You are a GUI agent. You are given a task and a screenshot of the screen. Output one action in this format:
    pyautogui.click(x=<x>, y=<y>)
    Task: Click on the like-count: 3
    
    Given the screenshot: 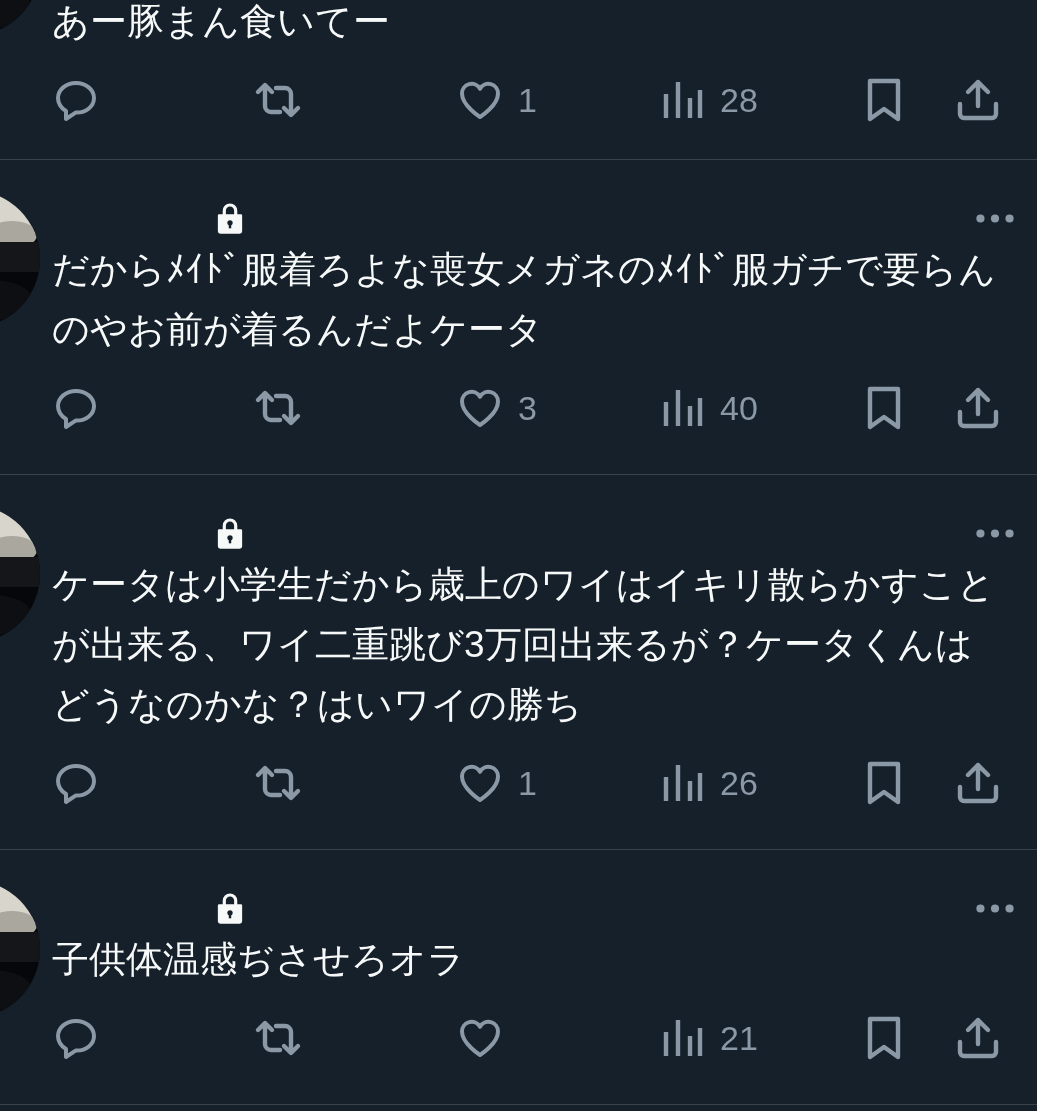 What is the action you would take?
    pyautogui.click(x=527, y=408)
    